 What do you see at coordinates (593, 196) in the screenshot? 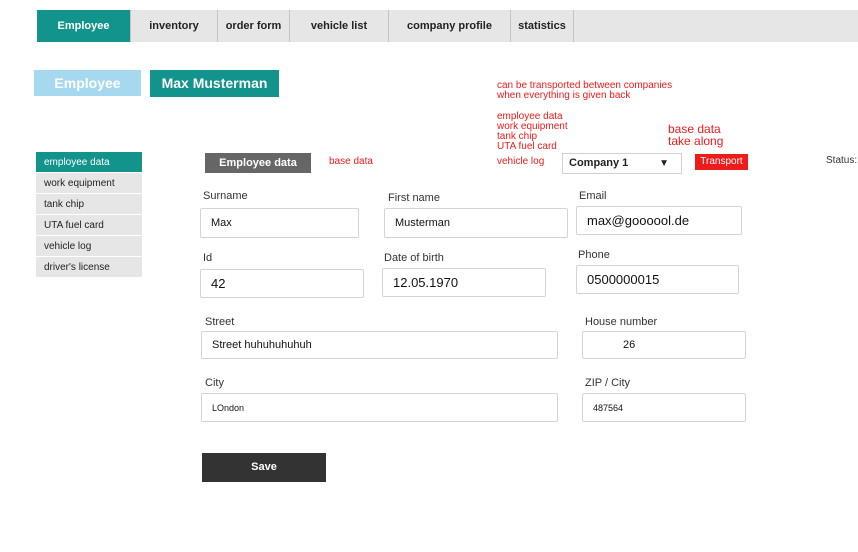
I see `email-label: Email` at bounding box center [593, 196].